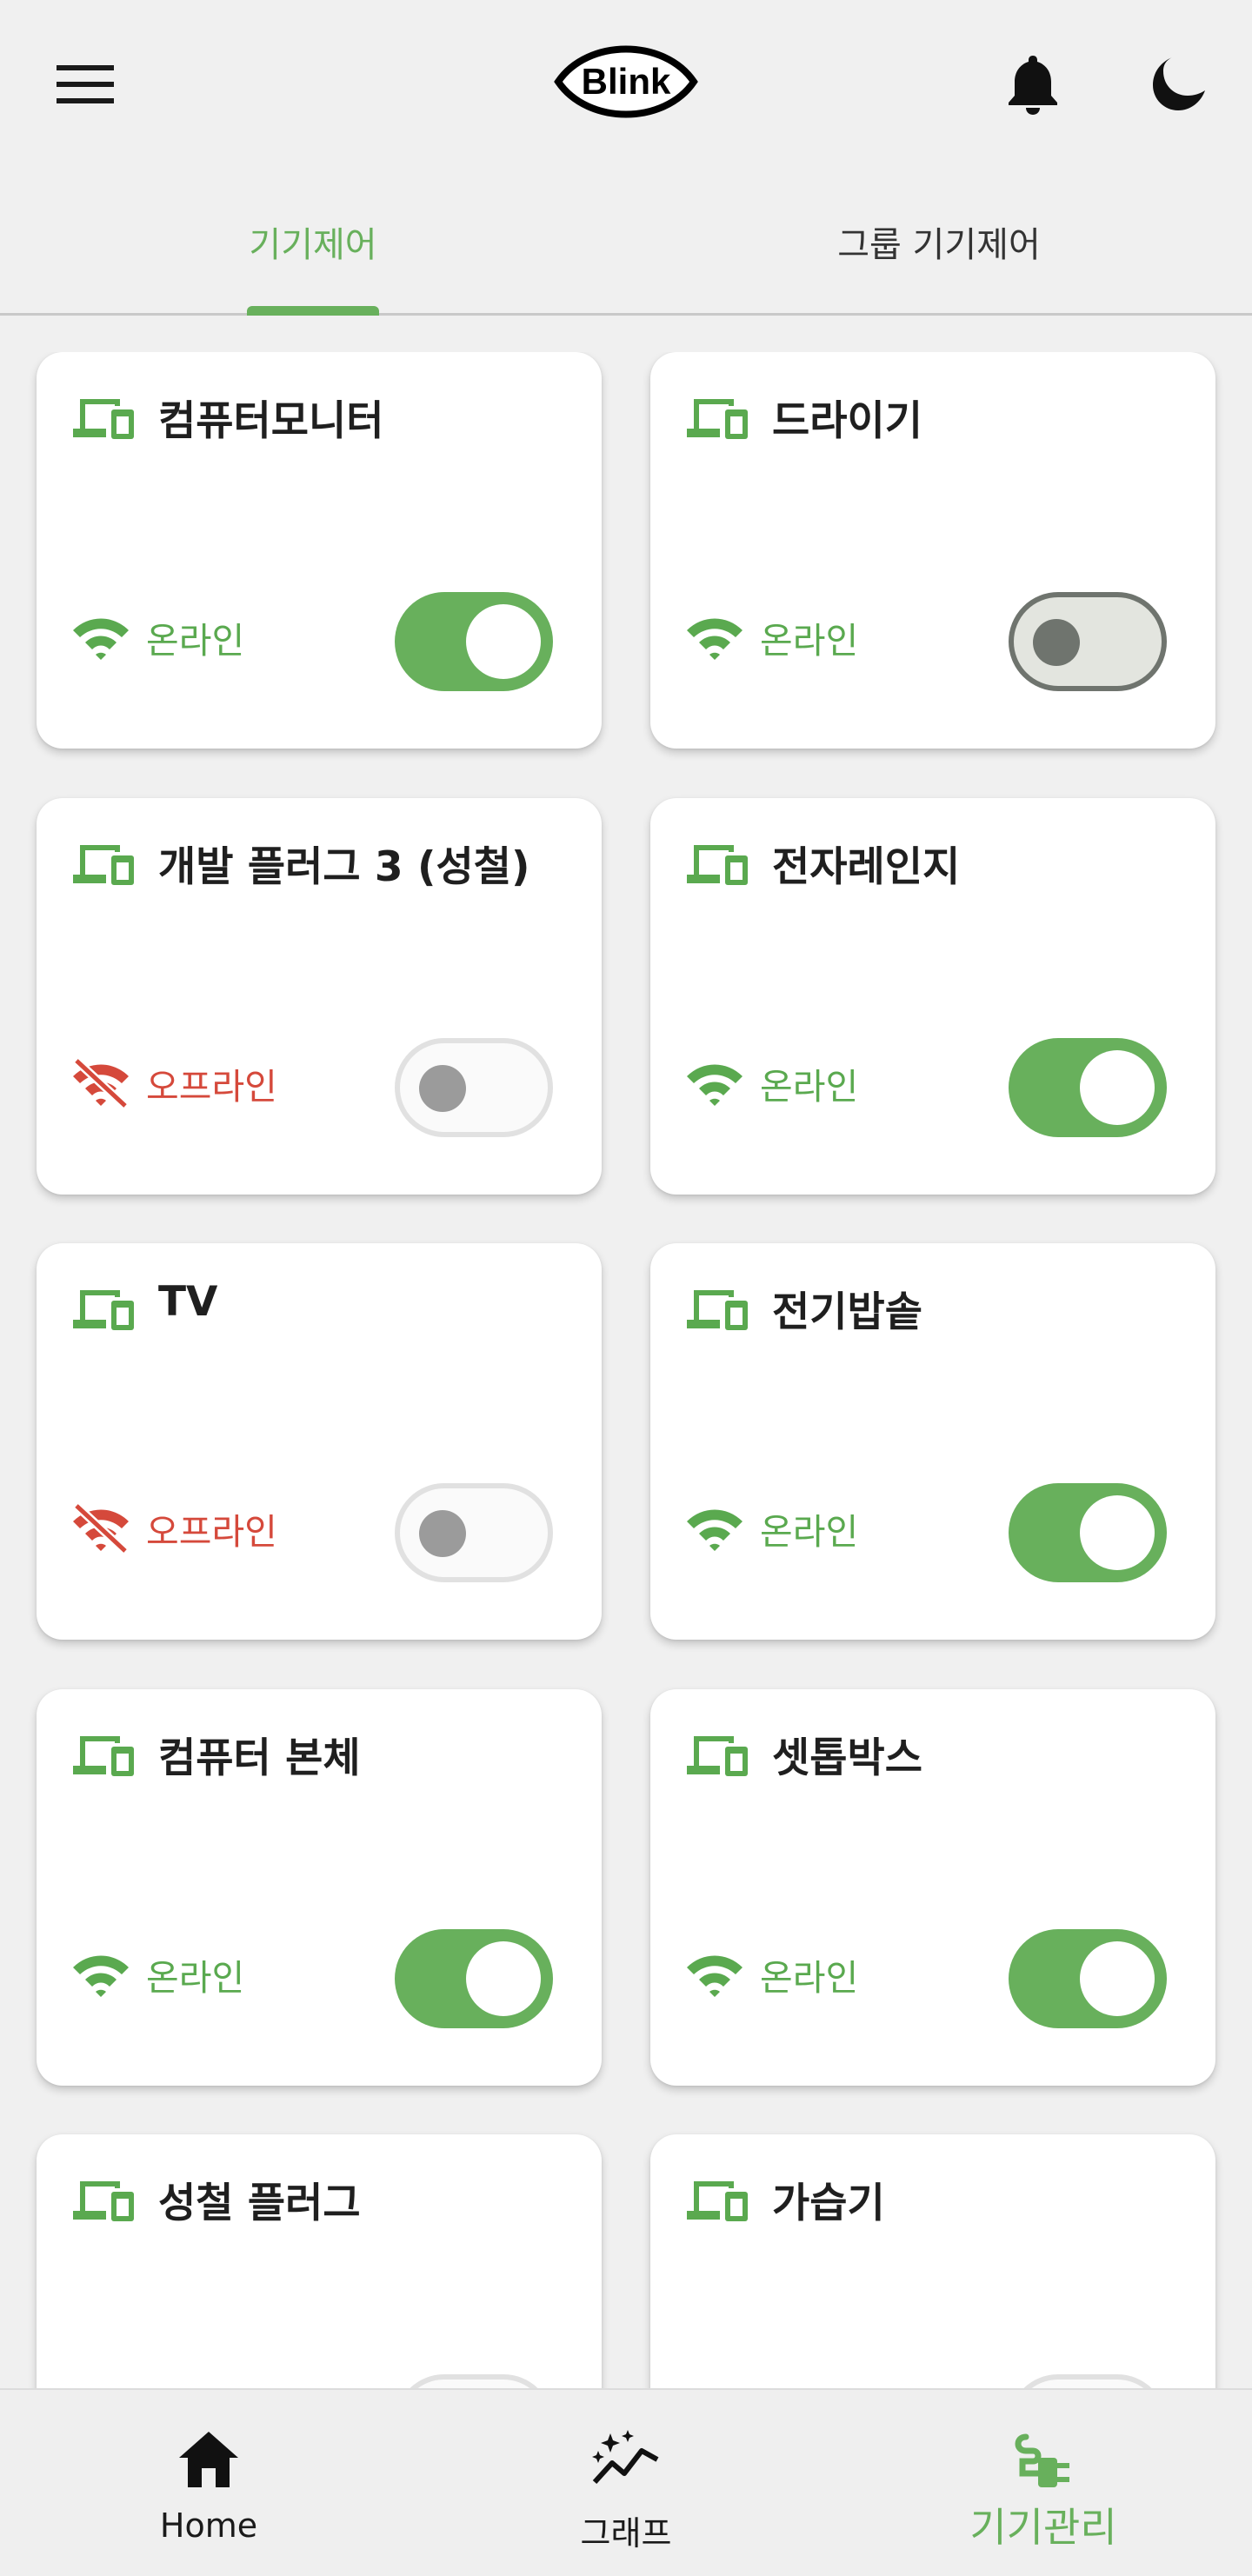 The height and width of the screenshot is (2576, 1252). I want to click on plug-icon, so click(1042, 2460).